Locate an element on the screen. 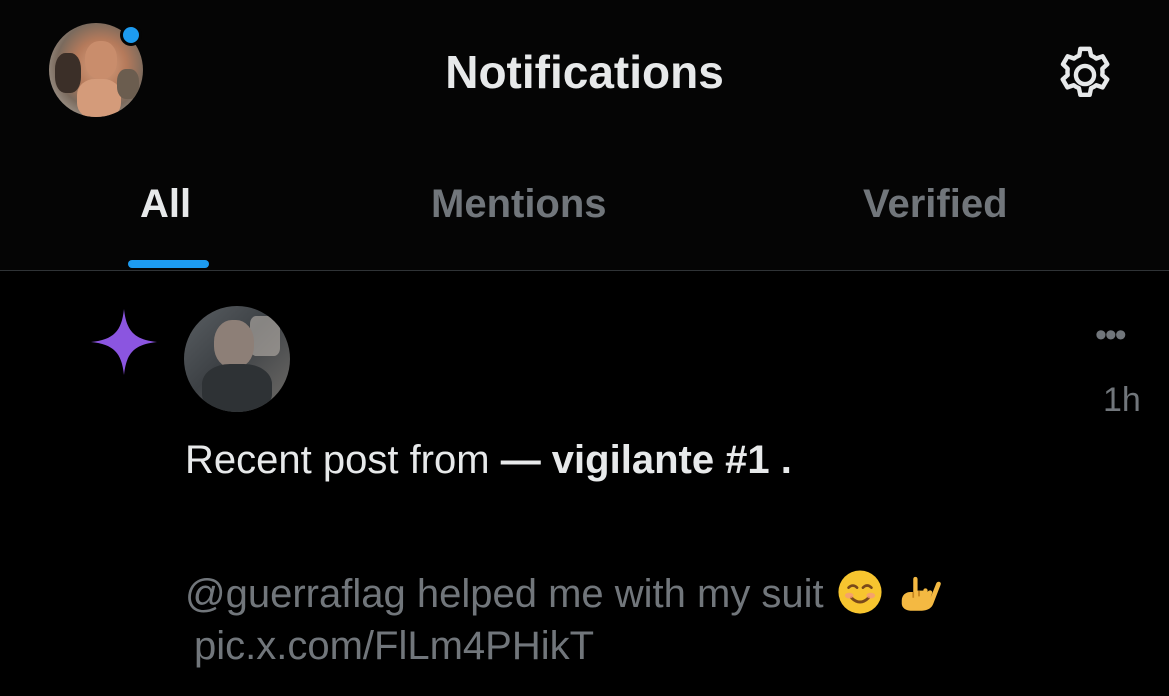 This screenshot has height=696, width=1169. page-title: Notifications is located at coordinates (584, 72).